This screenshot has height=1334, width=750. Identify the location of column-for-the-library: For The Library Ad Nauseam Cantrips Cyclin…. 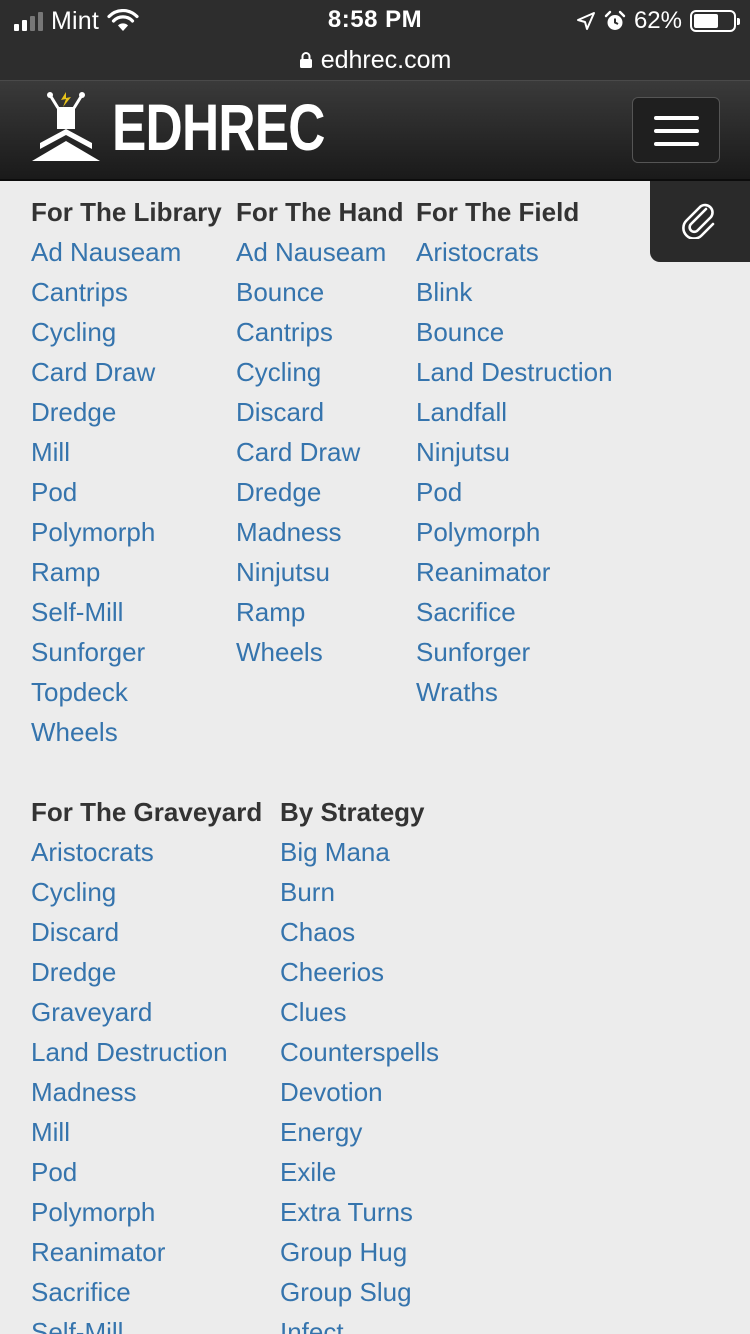
(126, 472).